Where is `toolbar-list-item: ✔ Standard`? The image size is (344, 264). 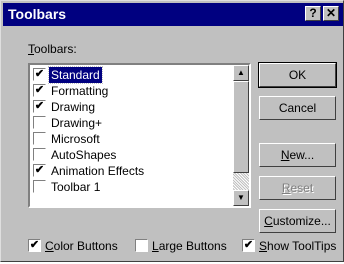 toolbar-list-item: ✔ Standard is located at coordinates (131, 75).